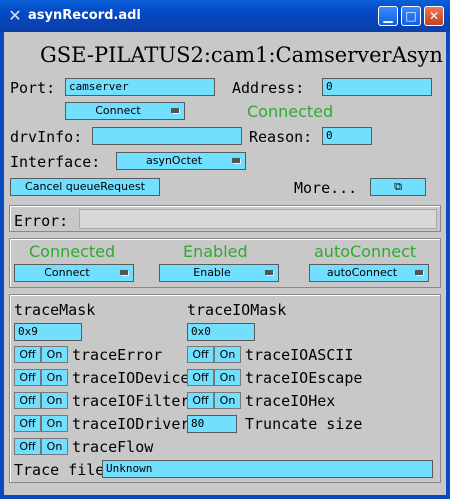  I want to click on window-title: asynRecord.adl, so click(84, 15).